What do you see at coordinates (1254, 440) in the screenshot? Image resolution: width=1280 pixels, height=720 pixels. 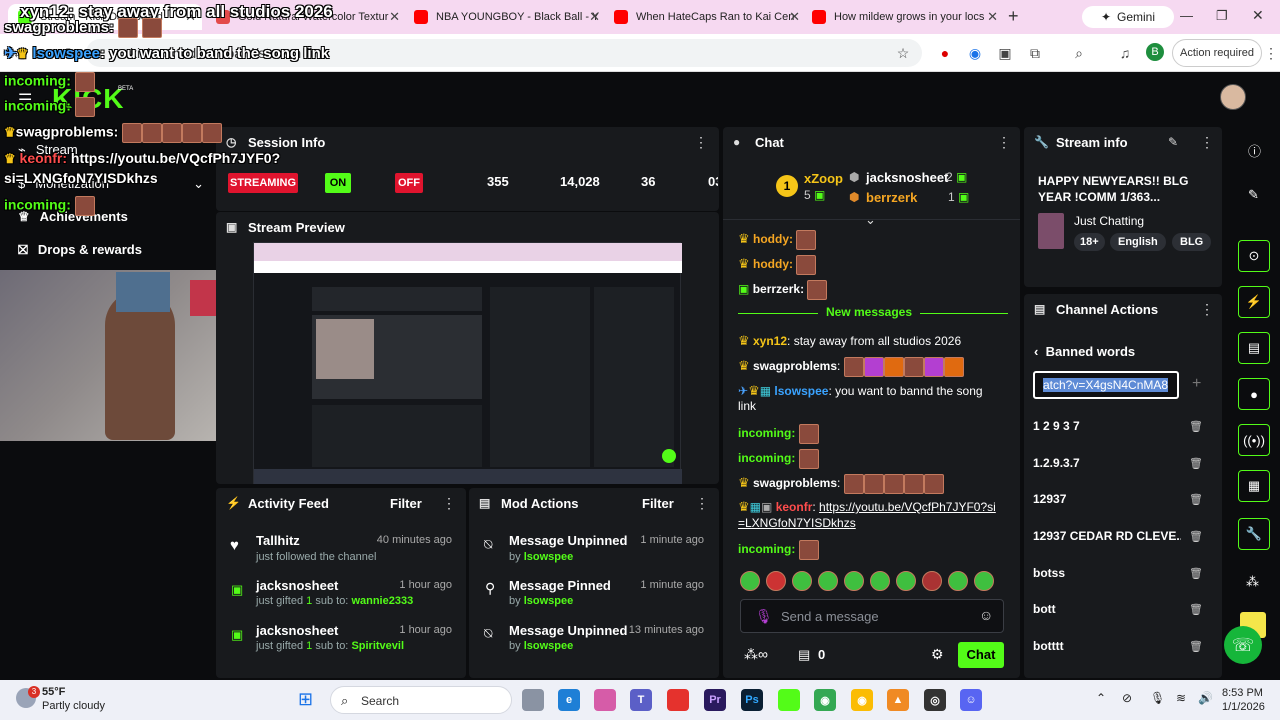 I see `broadcast-icon: ((•))` at bounding box center [1254, 440].